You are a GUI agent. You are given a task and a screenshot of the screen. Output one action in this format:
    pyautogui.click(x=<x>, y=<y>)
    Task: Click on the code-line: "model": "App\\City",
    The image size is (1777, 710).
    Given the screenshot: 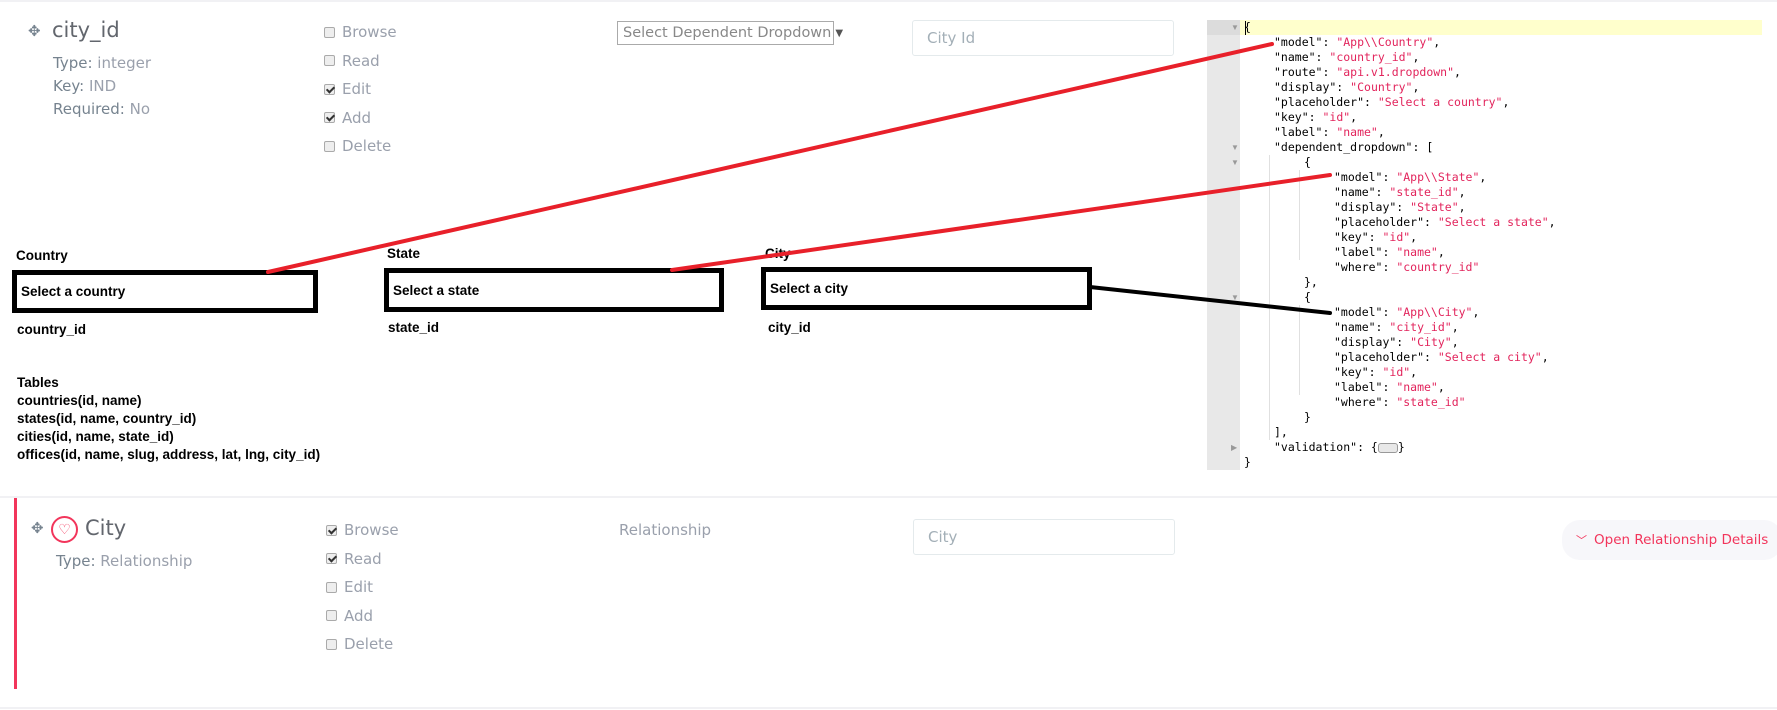 What is the action you would take?
    pyautogui.click(x=1400, y=312)
    